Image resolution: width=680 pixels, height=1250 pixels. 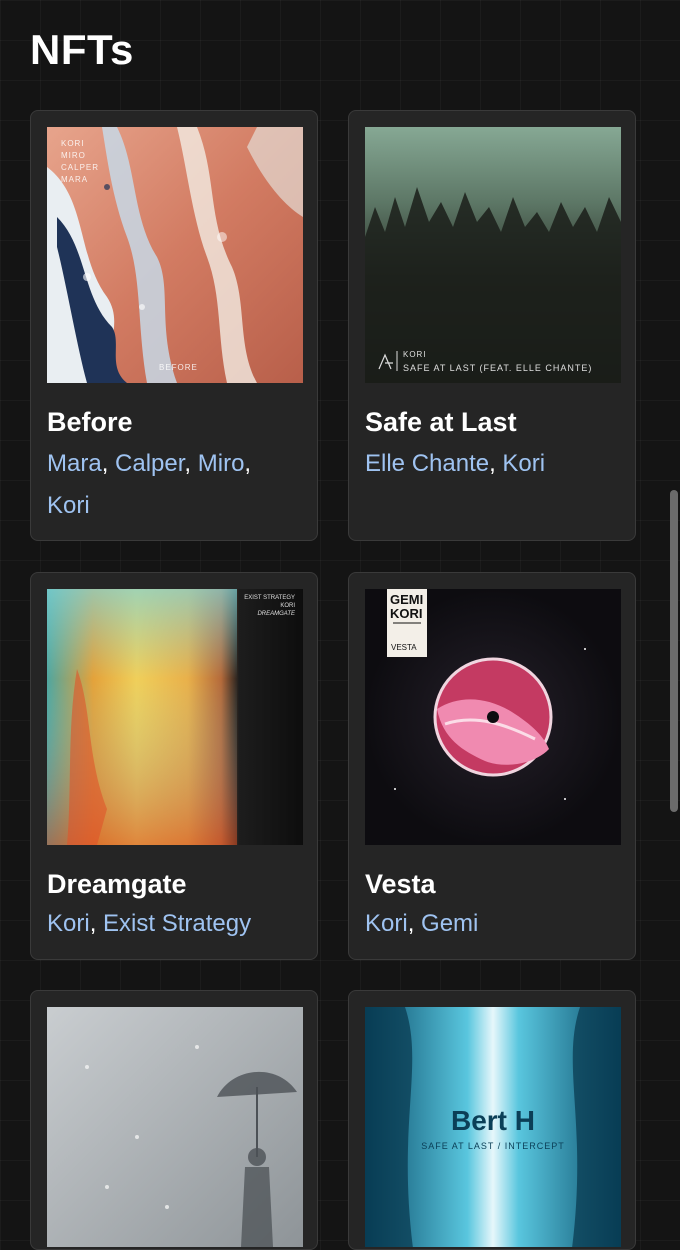 I want to click on cover-art-safe-at-last: KORI SAFE AT LAST (FEAT. ELLE CHANTE), so click(x=493, y=255).